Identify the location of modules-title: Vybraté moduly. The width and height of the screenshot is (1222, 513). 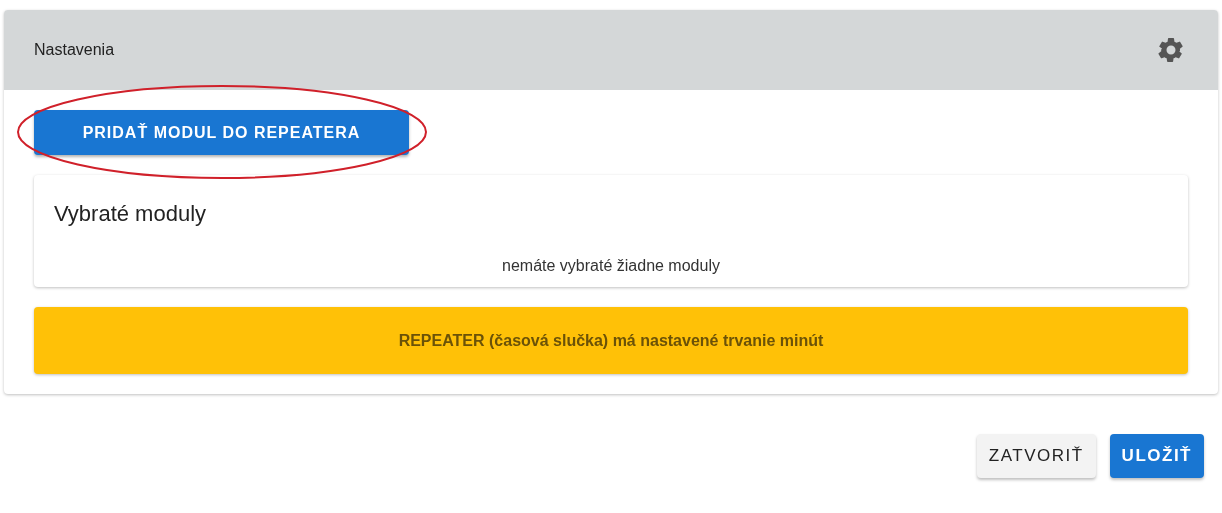
(130, 214).